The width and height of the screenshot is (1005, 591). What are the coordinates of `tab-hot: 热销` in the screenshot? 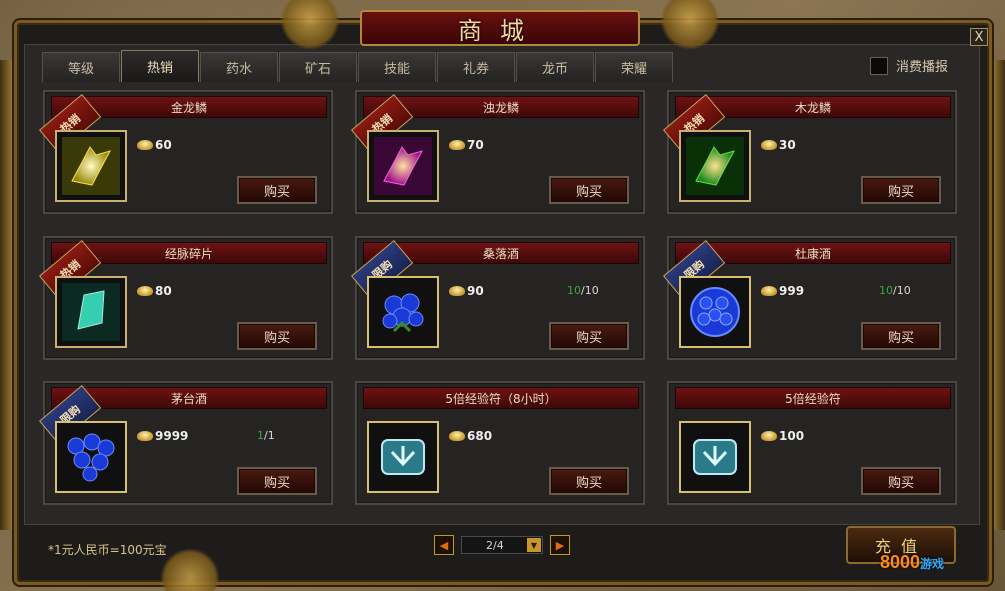 It's located at (160, 66).